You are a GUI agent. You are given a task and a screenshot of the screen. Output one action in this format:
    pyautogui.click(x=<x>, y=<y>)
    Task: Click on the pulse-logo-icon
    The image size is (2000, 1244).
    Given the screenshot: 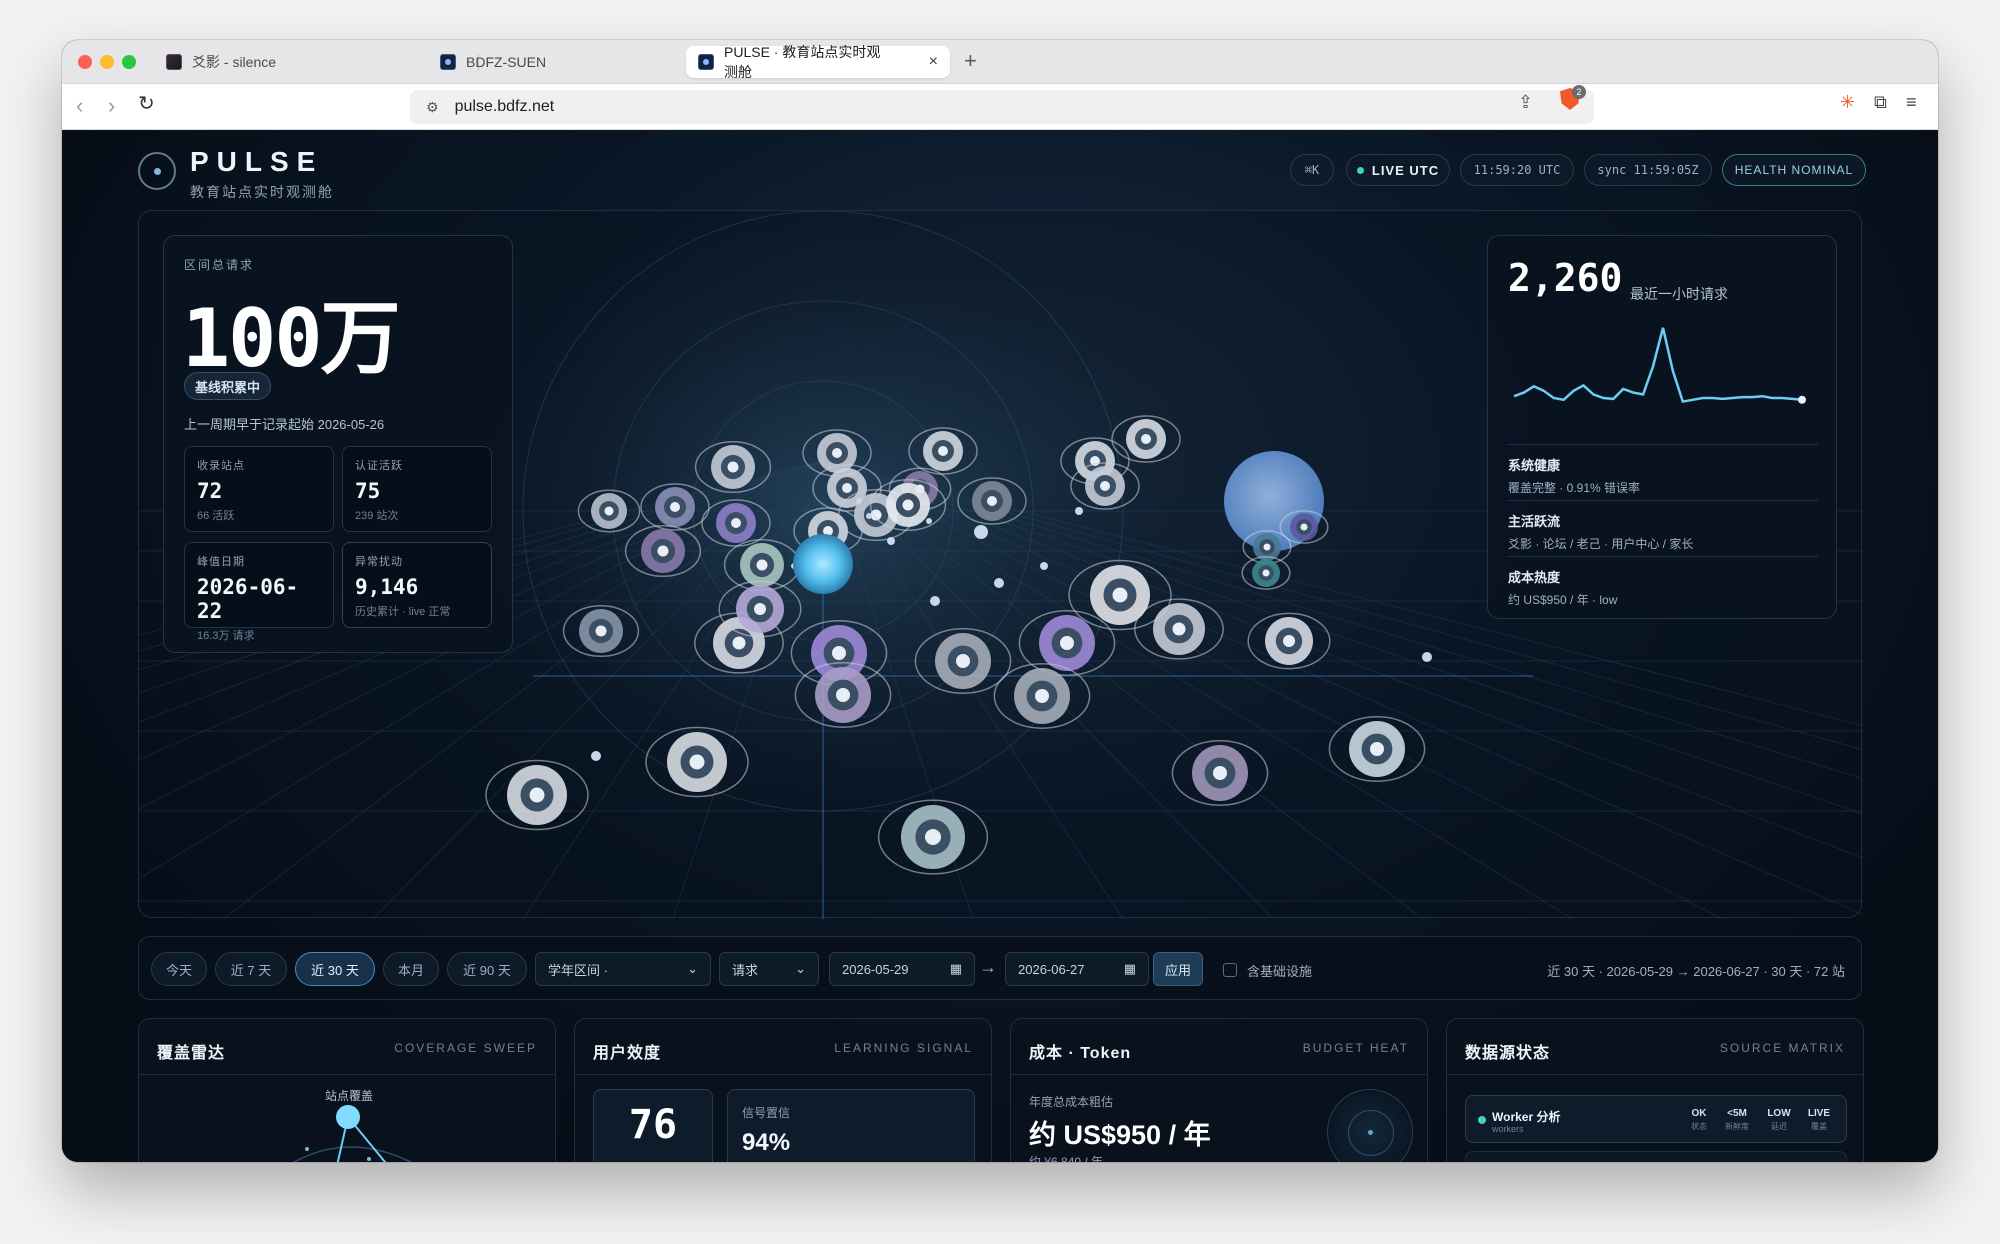 What is the action you would take?
    pyautogui.click(x=157, y=171)
    